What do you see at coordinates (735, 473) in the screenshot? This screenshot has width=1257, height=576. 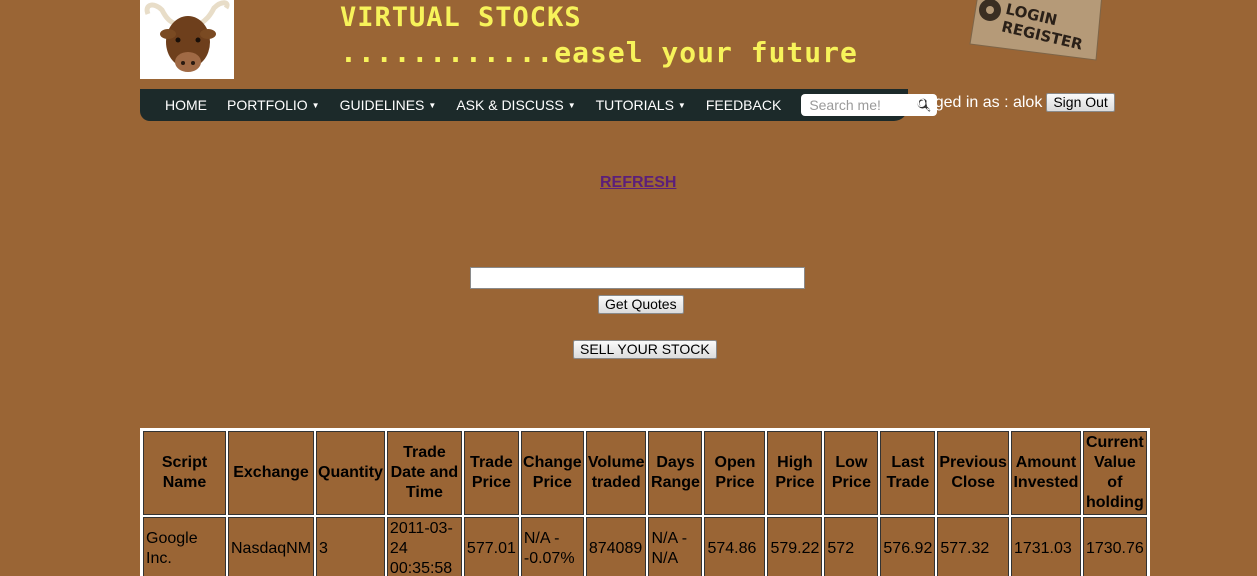 I see `column-header: Open Price` at bounding box center [735, 473].